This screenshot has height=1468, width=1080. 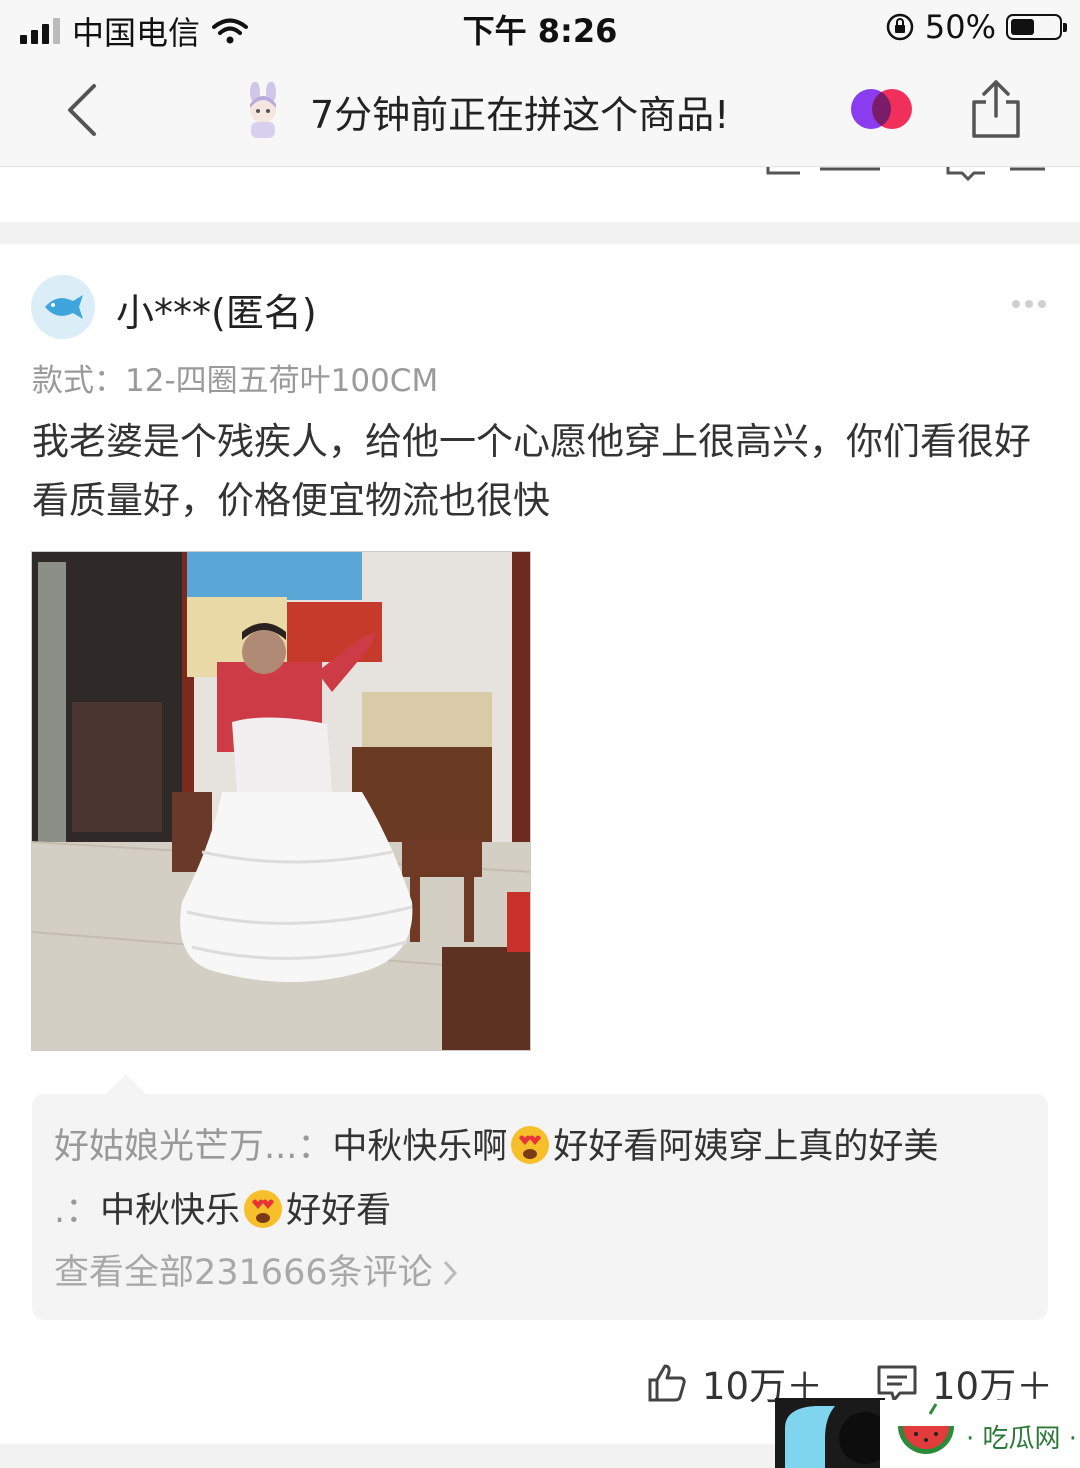 I want to click on comment-author: .：, so click(x=77, y=1211).